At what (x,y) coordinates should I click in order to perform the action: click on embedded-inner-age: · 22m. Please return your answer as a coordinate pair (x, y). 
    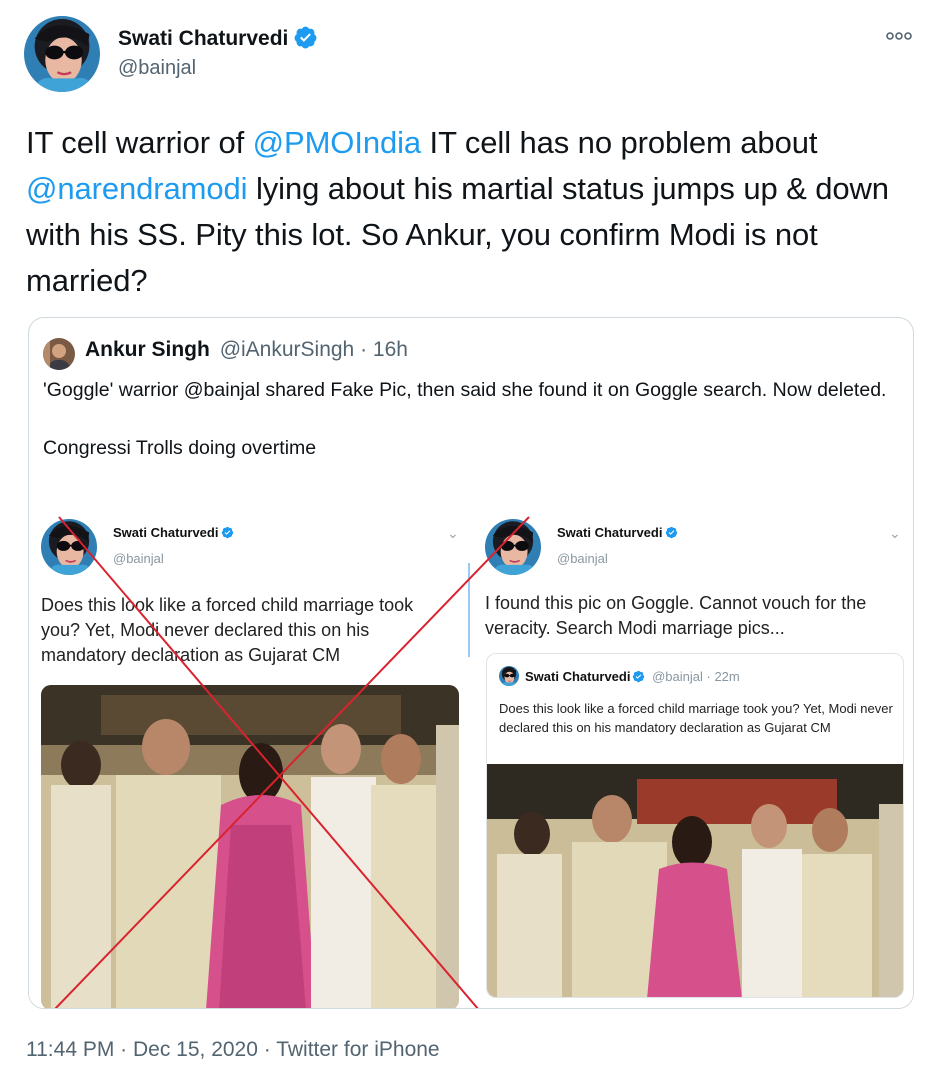
    Looking at the image, I should click on (723, 676).